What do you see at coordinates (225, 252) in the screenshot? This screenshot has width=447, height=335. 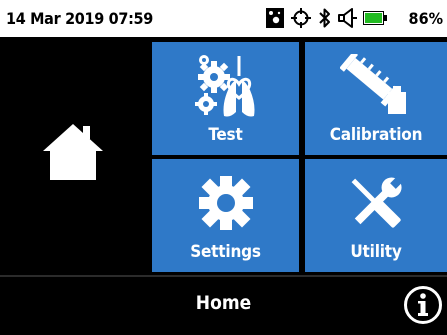 I see `tile-settings-label: Settings` at bounding box center [225, 252].